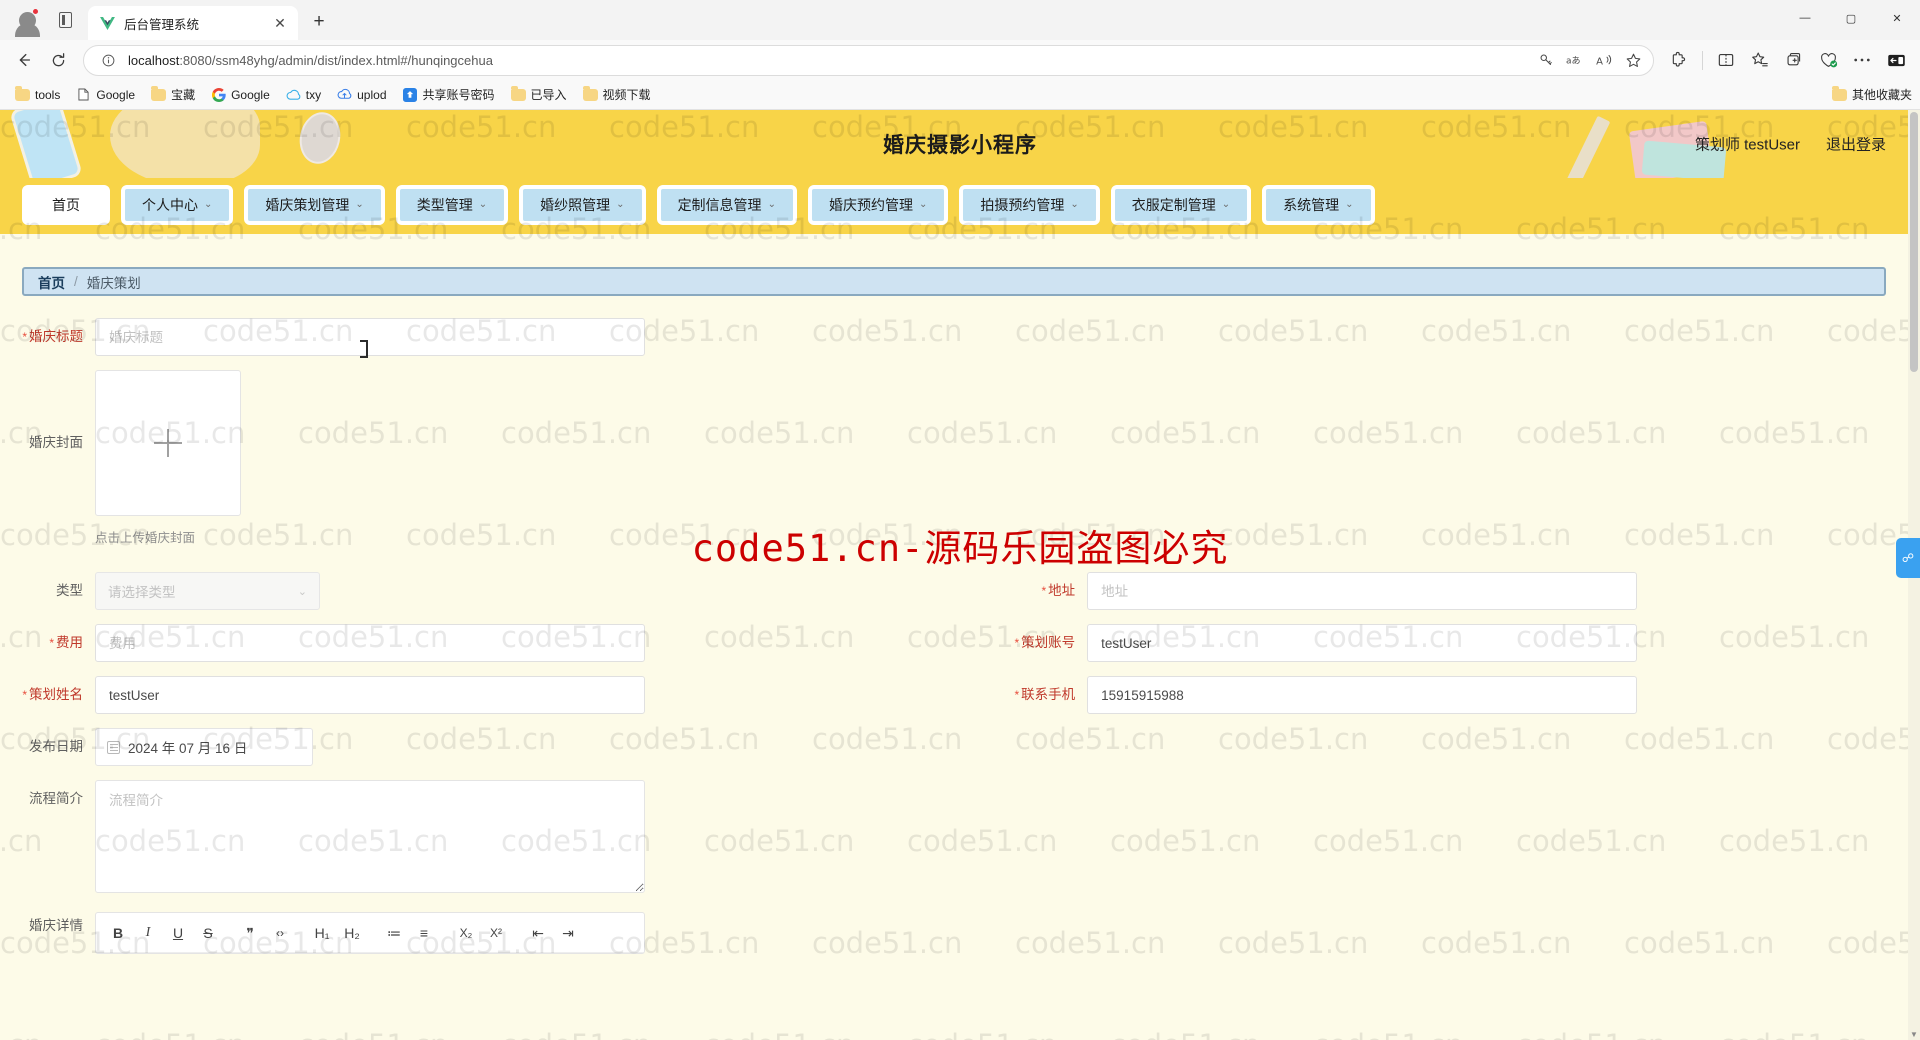 The width and height of the screenshot is (1920, 1040). Describe the element at coordinates (1896, 60) in the screenshot. I see `profile-panel-icon` at that location.